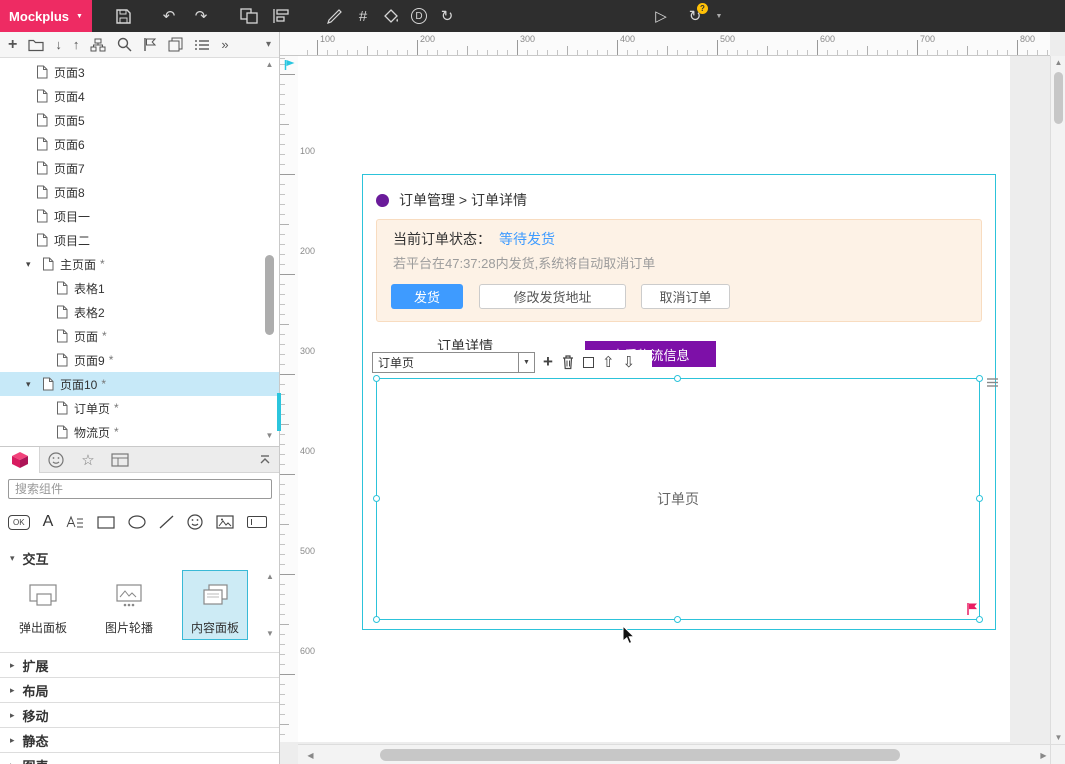 The width and height of the screenshot is (1065, 764). I want to click on align-button, so click(281, 16).